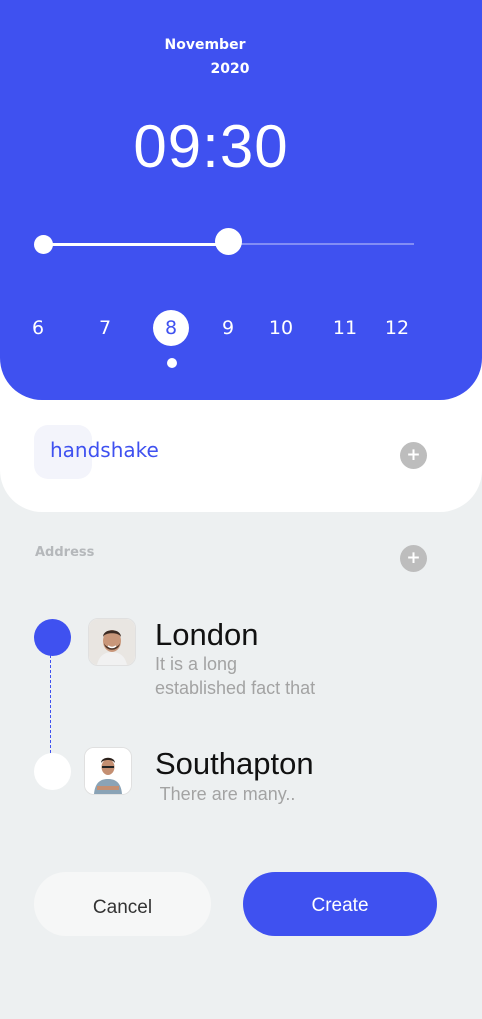 The image size is (482, 1019). What do you see at coordinates (234, 764) in the screenshot?
I see `address-city: Southapton` at bounding box center [234, 764].